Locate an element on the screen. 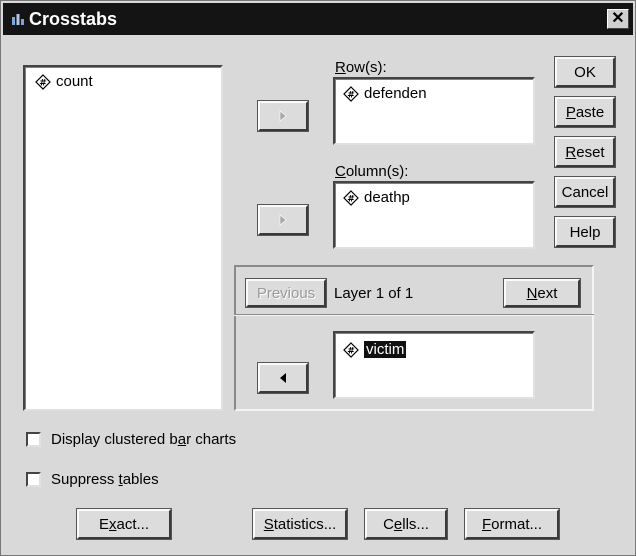 This screenshot has height=556, width=636. suppress-tables-checkbox is located at coordinates (33, 479).